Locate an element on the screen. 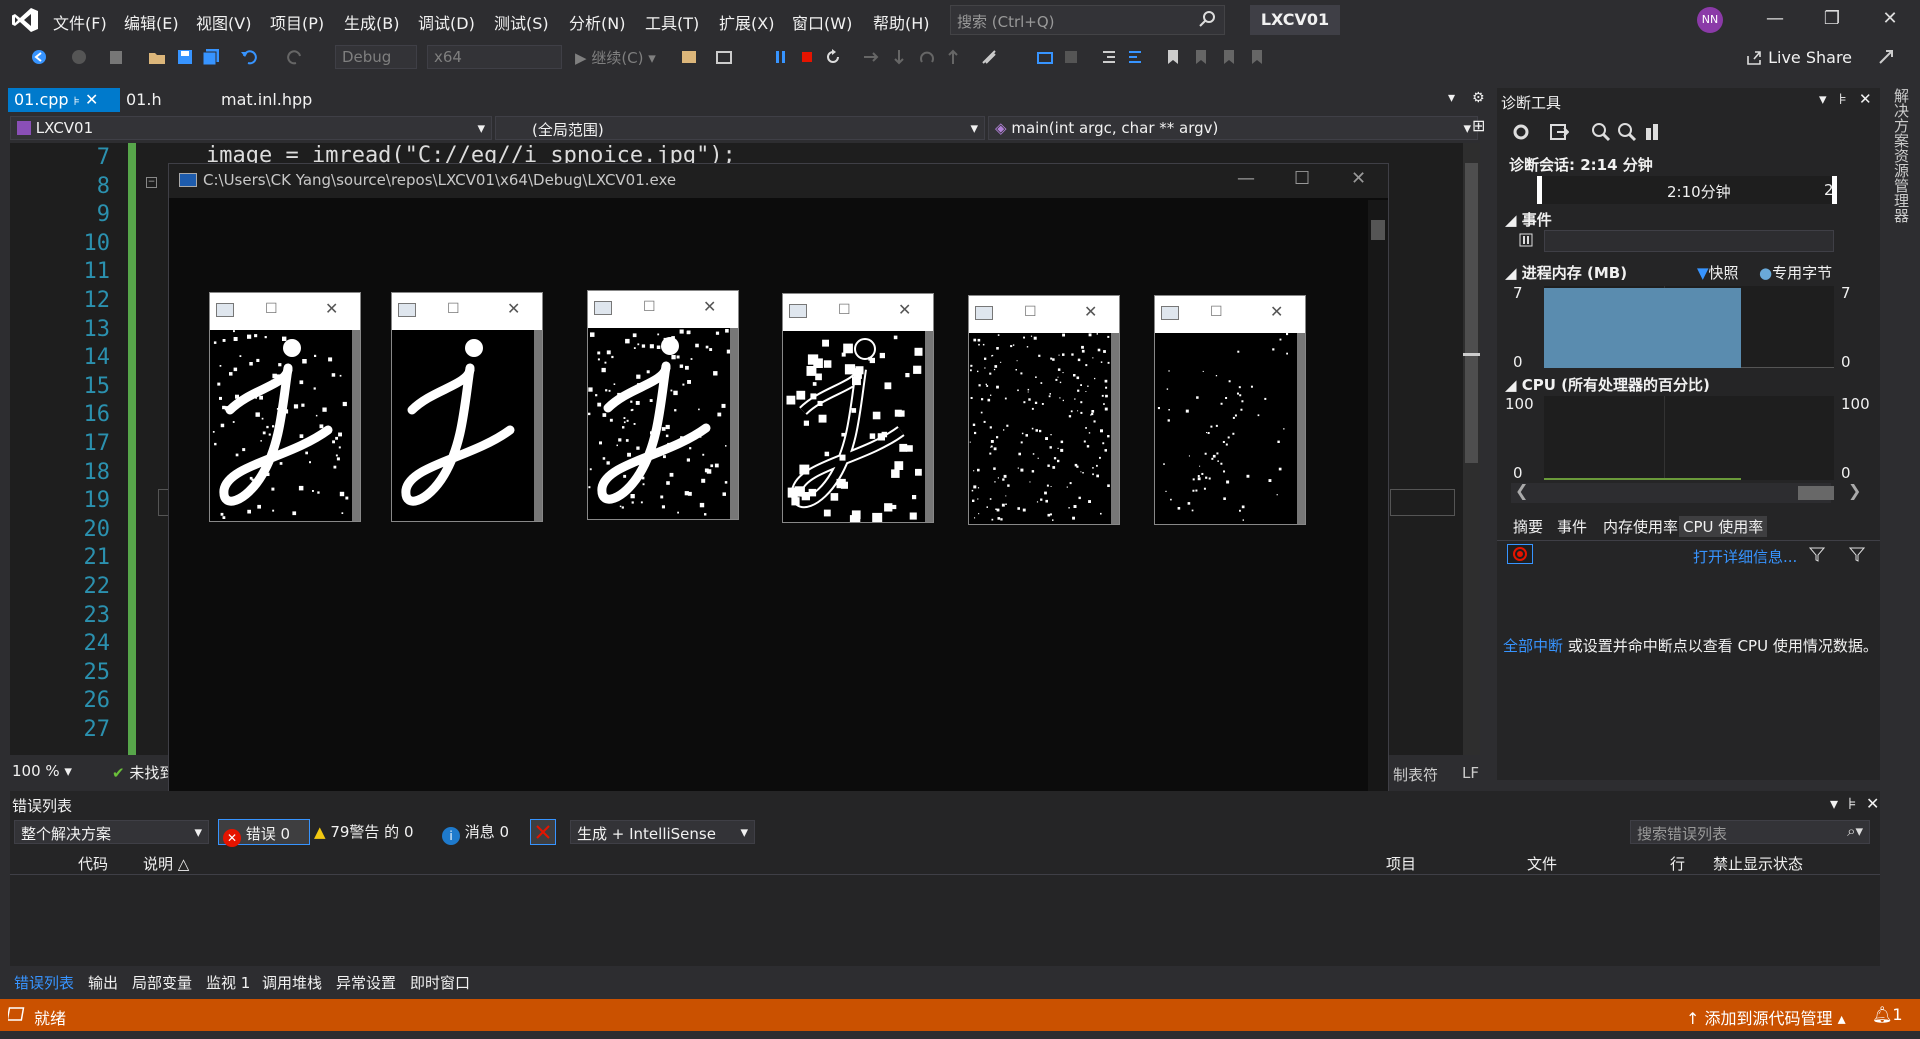 The image size is (1920, 1039). reset-zoom-icon is located at coordinates (1654, 132).